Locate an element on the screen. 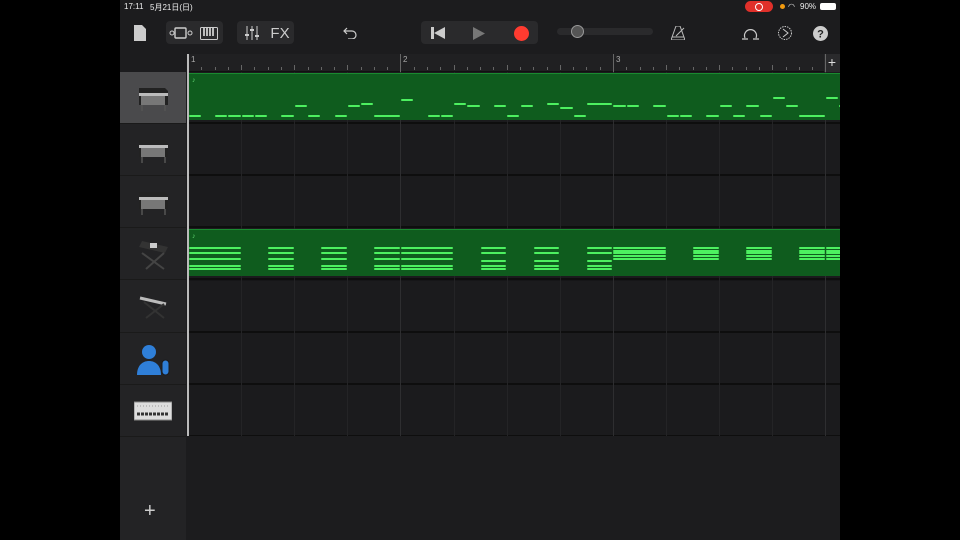  add-track-button: + is located at coordinates (150, 511).